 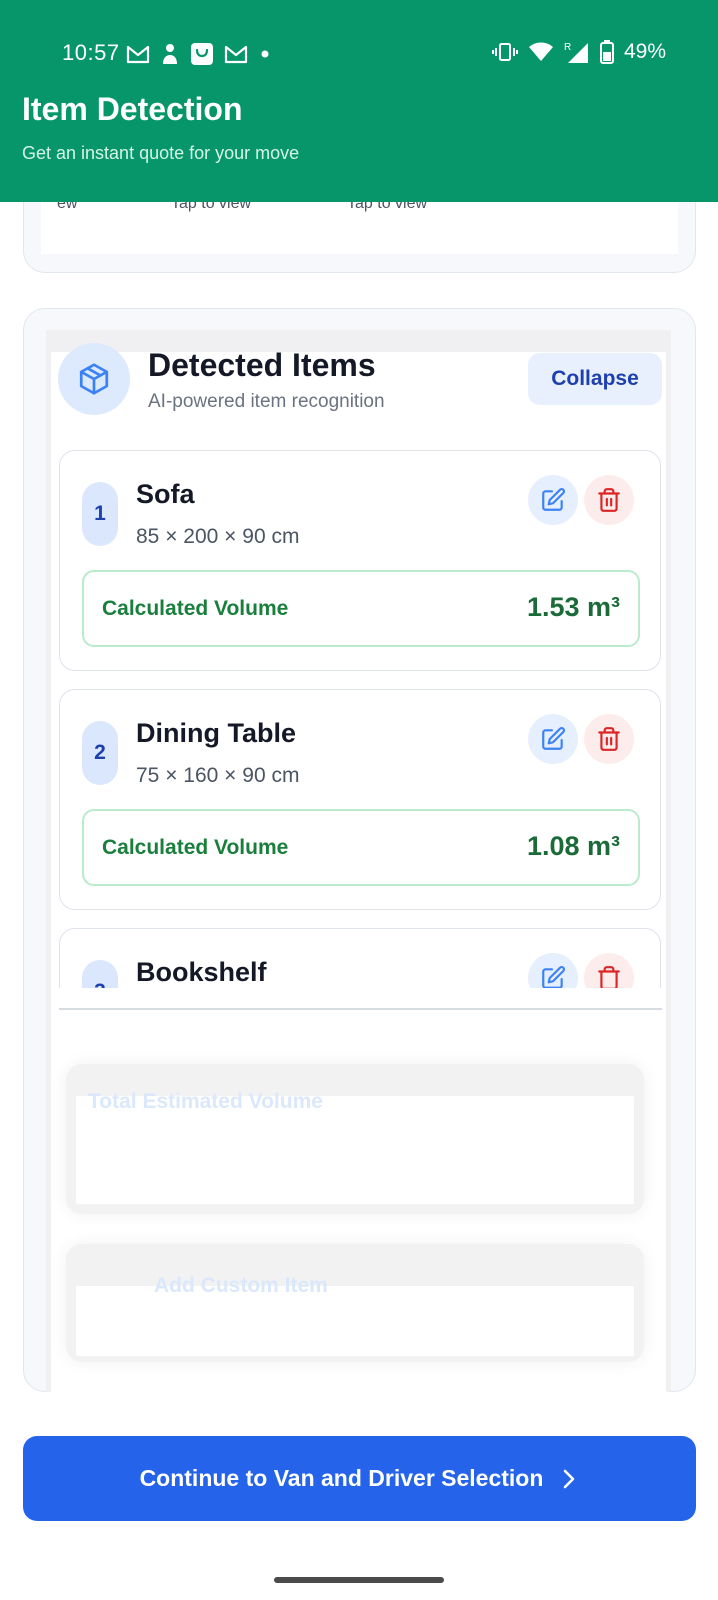 What do you see at coordinates (100, 514) in the screenshot?
I see `item-number-badge: 1` at bounding box center [100, 514].